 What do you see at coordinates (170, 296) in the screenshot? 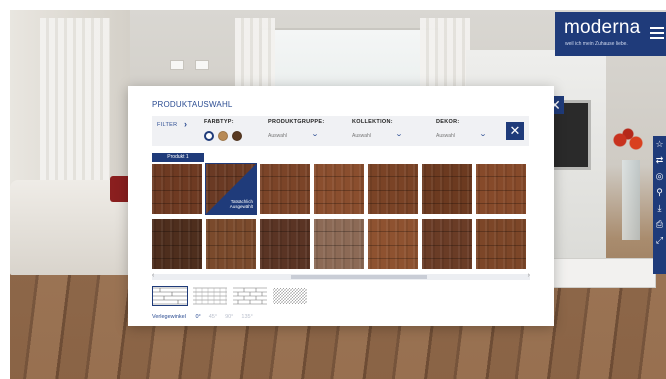
I see `plank-pattern-icon` at bounding box center [170, 296].